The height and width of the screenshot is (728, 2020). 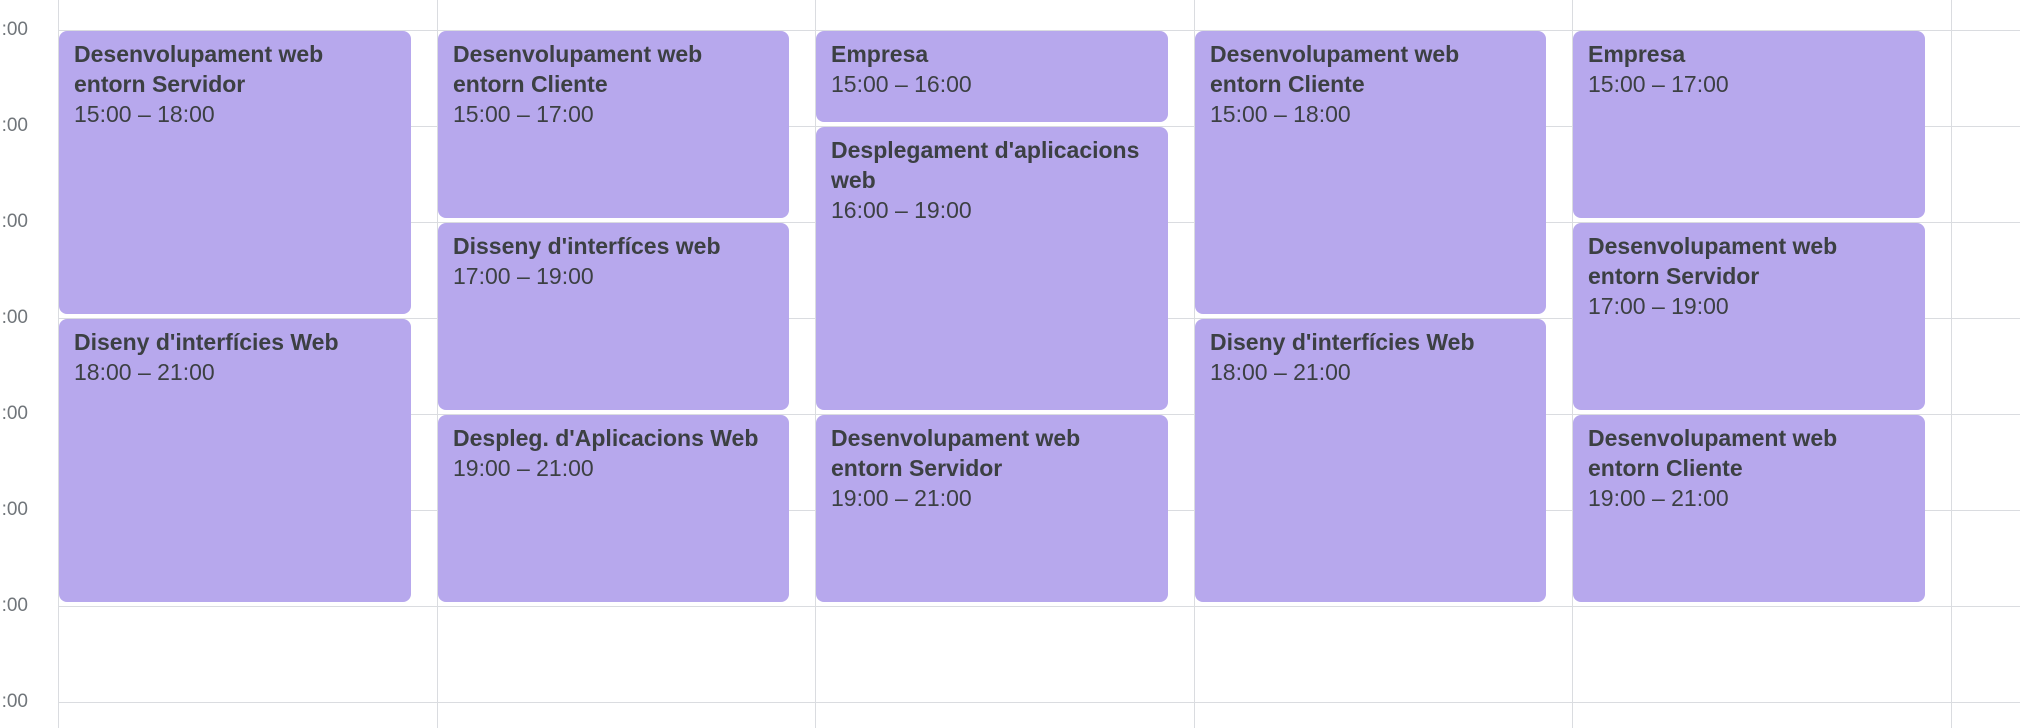 I want to click on event-time: 16:00 – 19:00, so click(x=901, y=210).